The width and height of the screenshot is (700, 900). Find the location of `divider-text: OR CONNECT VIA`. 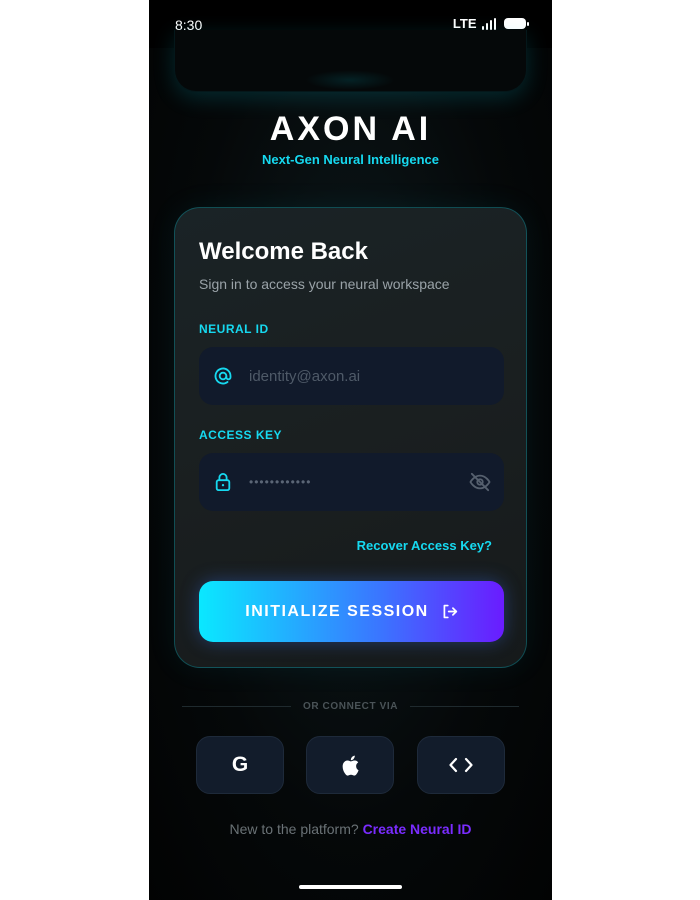

divider-text: OR CONNECT VIA is located at coordinates (350, 706).